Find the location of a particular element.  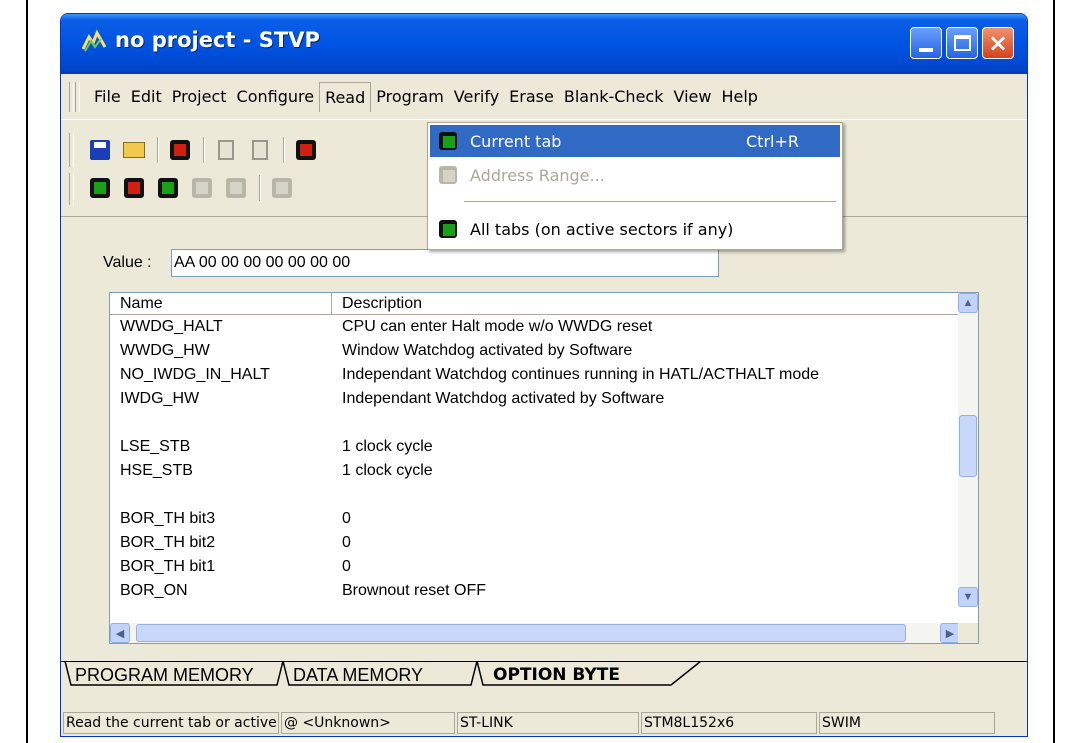

tab-data-memory: DATA MEMORY is located at coordinates (358, 675).